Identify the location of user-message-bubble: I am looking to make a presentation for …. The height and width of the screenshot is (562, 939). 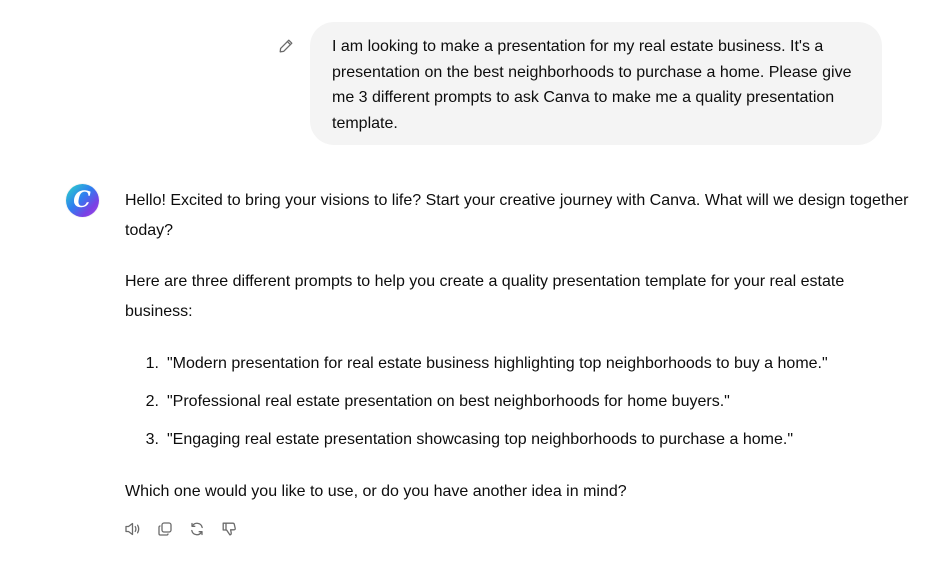
(596, 83).